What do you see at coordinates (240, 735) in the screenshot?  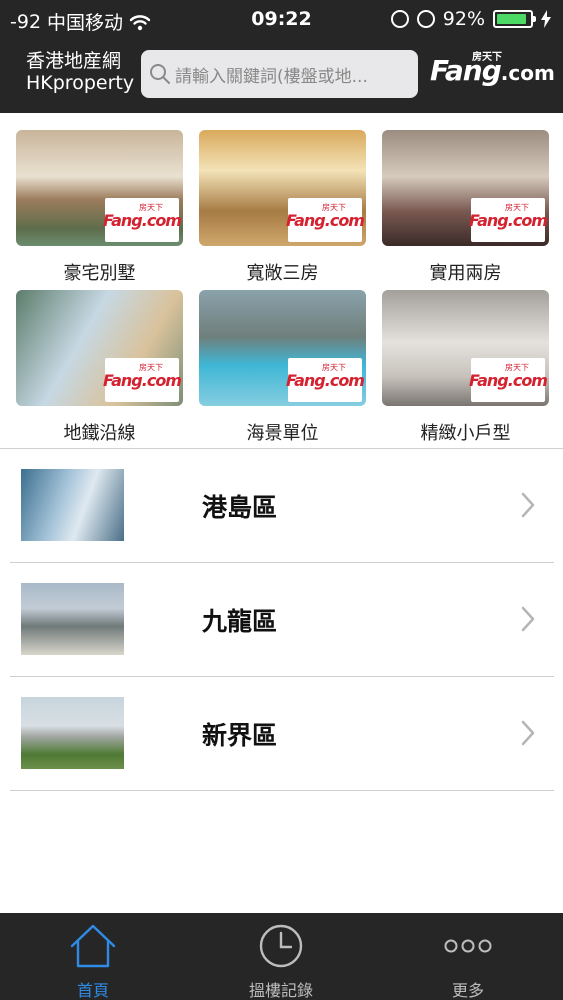 I see `region-name: 新界區` at bounding box center [240, 735].